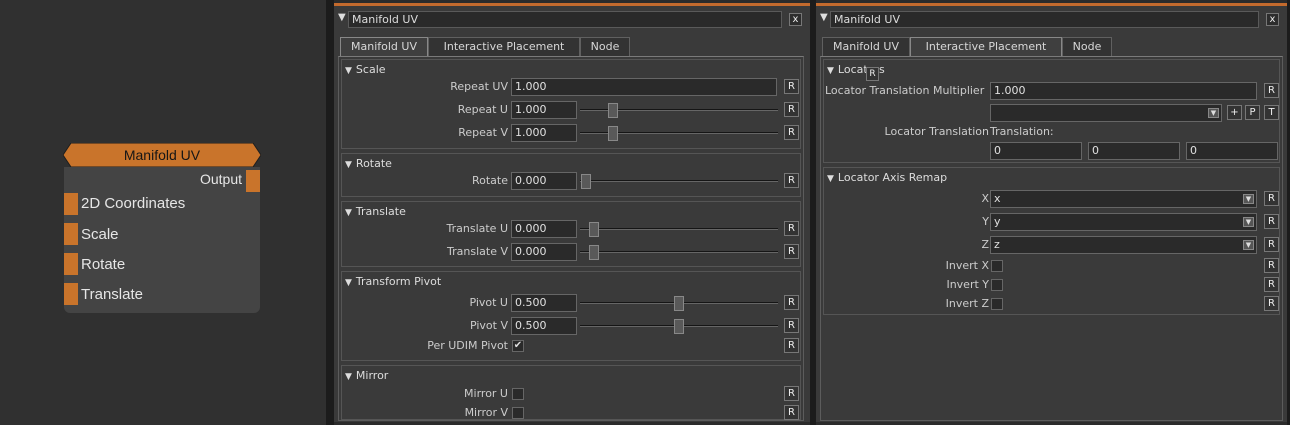 This screenshot has height=425, width=1290. Describe the element at coordinates (679, 181) in the screenshot. I see `rotate-slider` at that location.